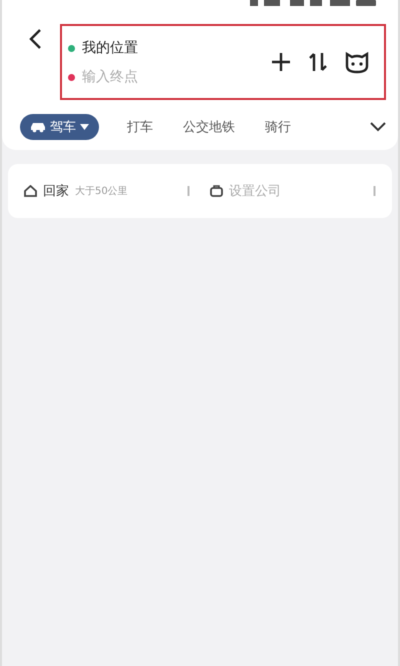  Describe the element at coordinates (357, 62) in the screenshot. I see `cat-face-icon` at that location.